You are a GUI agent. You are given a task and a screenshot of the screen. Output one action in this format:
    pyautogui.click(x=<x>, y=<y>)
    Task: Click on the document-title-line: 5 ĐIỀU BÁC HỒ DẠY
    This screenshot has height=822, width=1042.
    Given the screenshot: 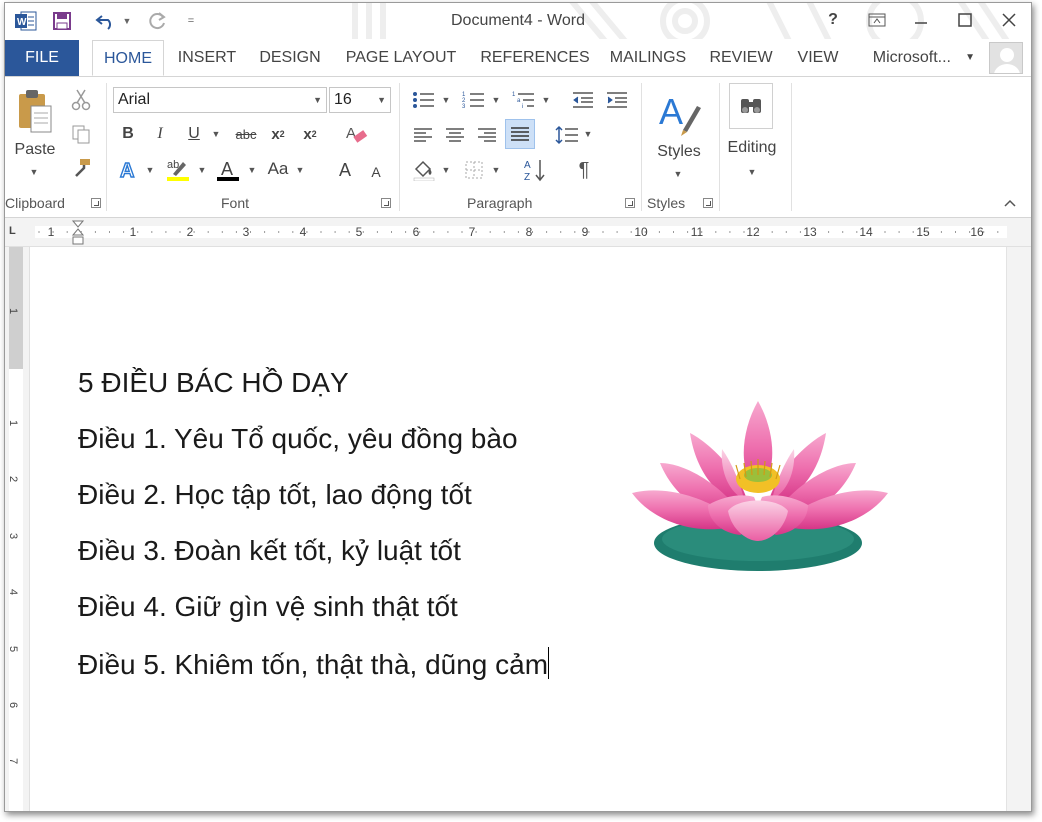 What is the action you would take?
    pyautogui.click(x=213, y=383)
    